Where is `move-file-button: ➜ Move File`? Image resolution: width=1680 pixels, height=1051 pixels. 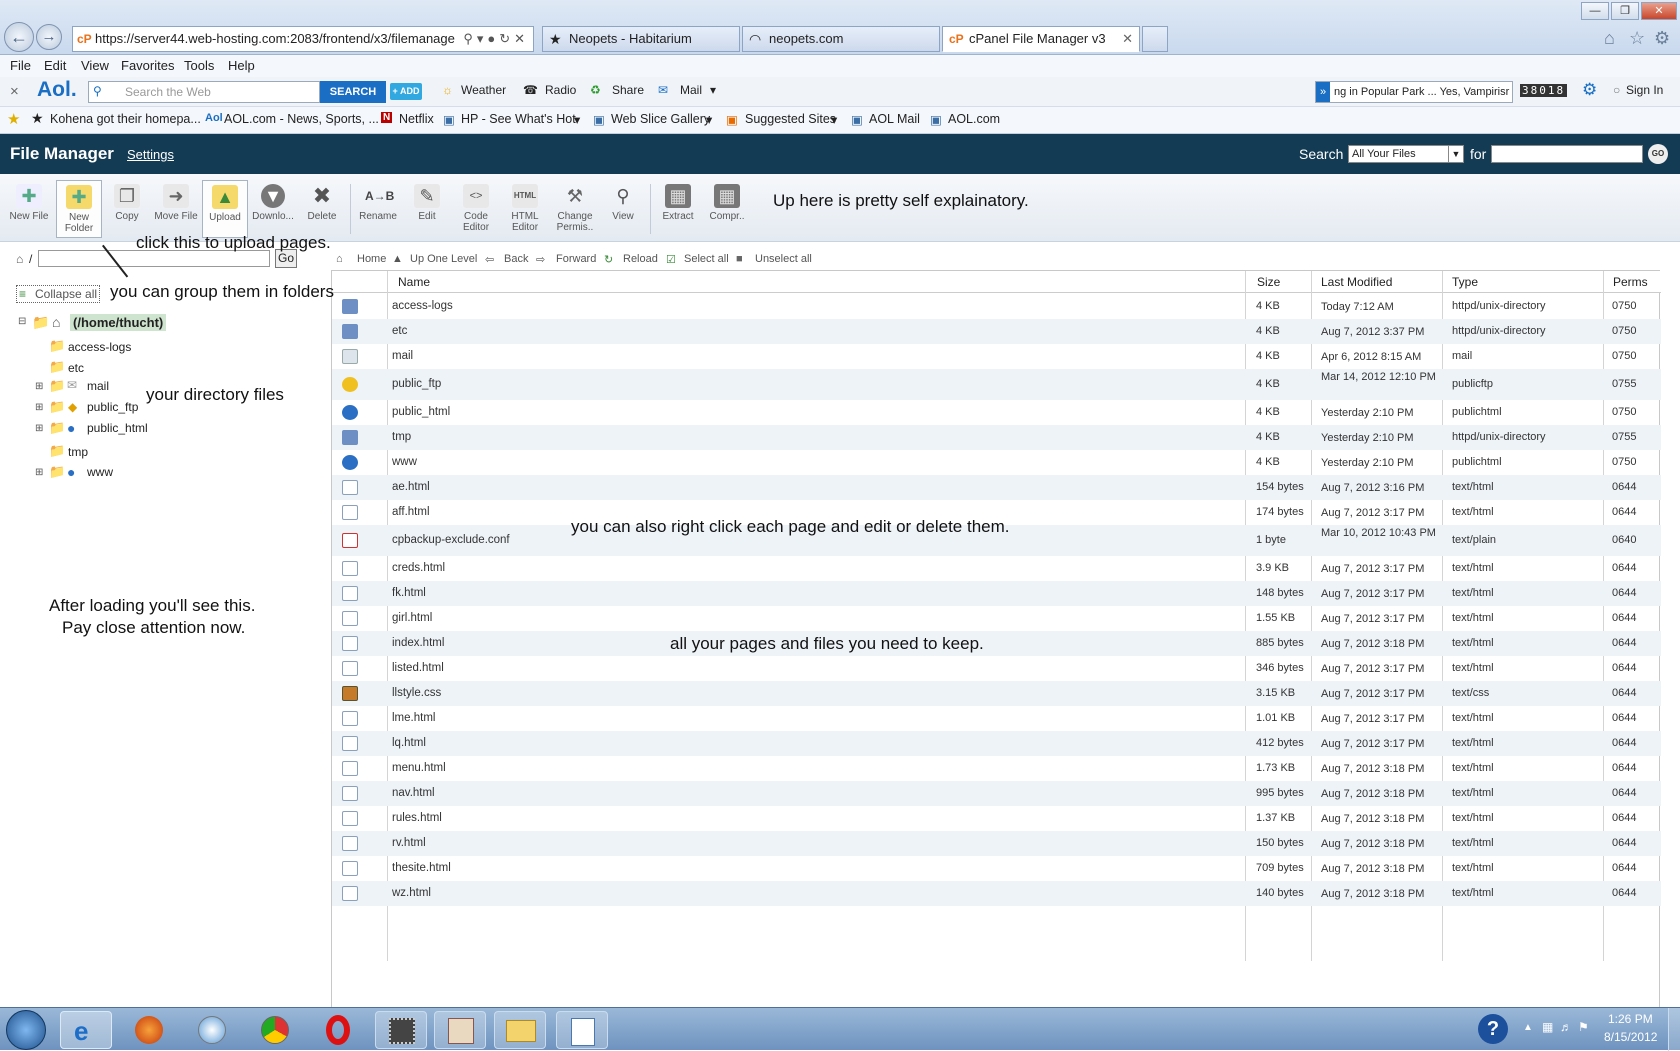 move-file-button: ➜ Move File is located at coordinates (176, 209).